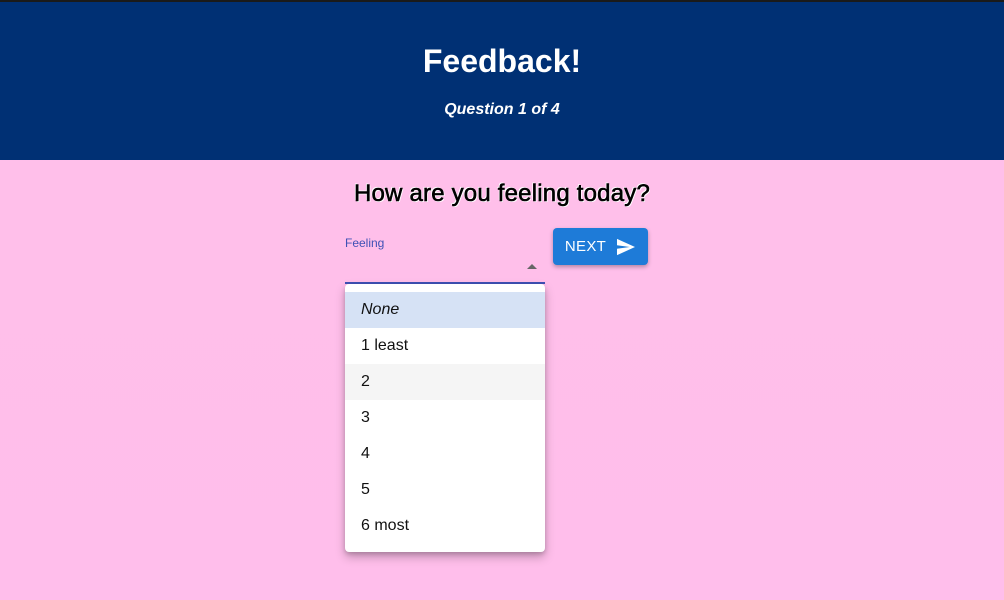 This screenshot has height=600, width=1004. Describe the element at coordinates (445, 526) in the screenshot. I see `menu-option-6: 6 most` at that location.